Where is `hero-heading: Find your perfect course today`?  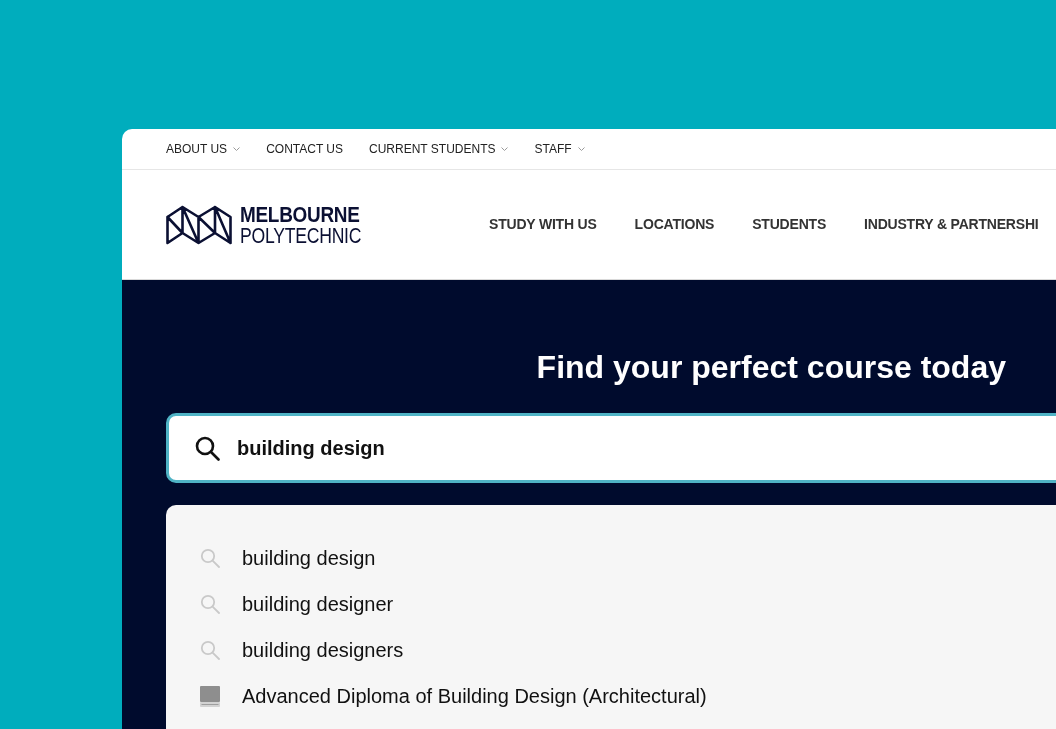 hero-heading: Find your perfect course today is located at coordinates (771, 367).